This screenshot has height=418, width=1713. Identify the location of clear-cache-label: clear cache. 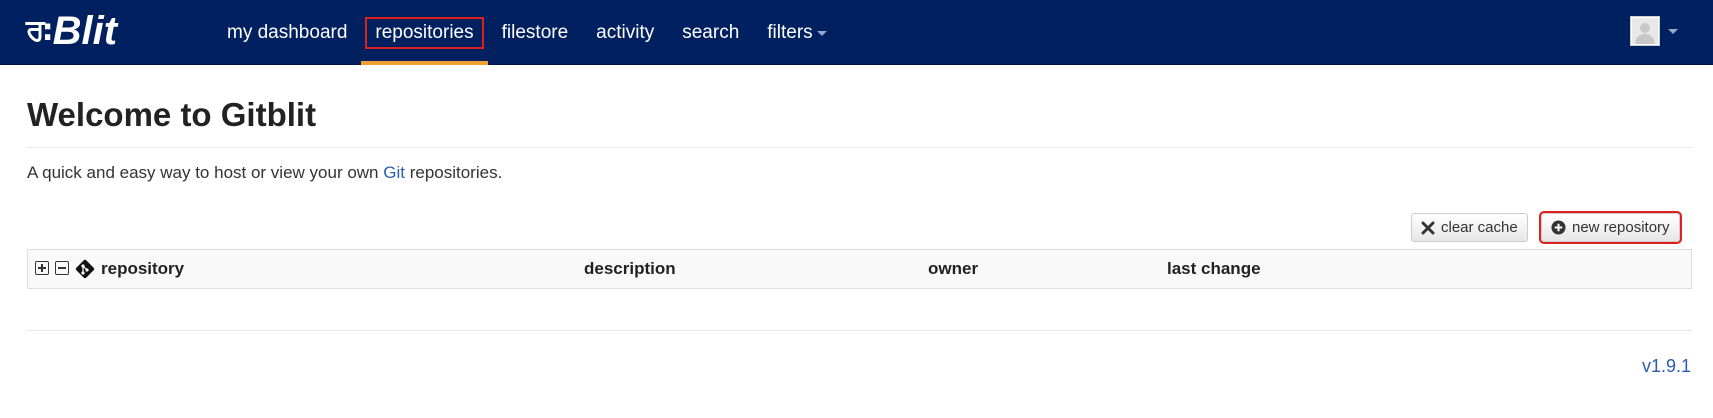
(1479, 227).